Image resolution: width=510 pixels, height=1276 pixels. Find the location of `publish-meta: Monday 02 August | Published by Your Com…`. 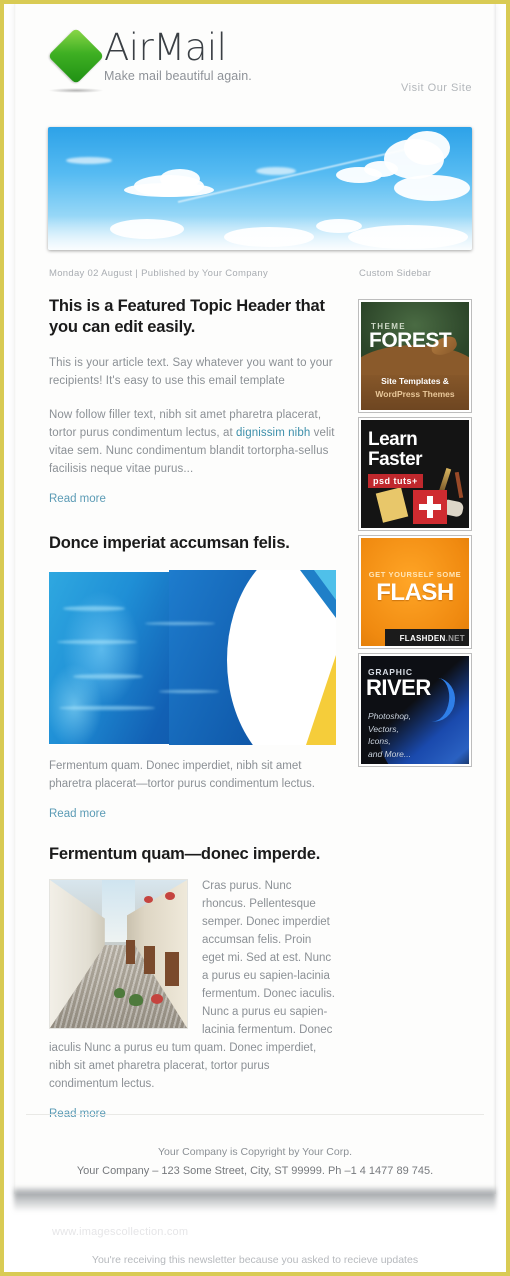

publish-meta: Monday 02 August | Published by Your Com… is located at coordinates (158, 273).